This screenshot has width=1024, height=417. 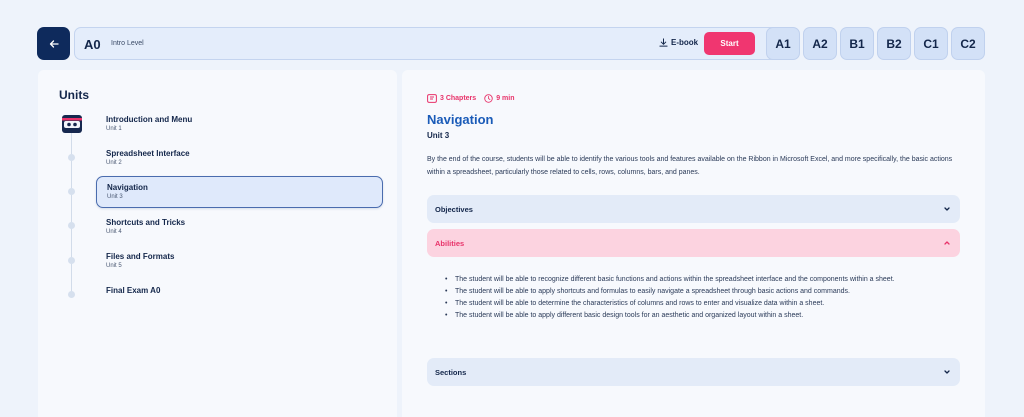 I want to click on arrow-left-icon, so click(x=54, y=43).